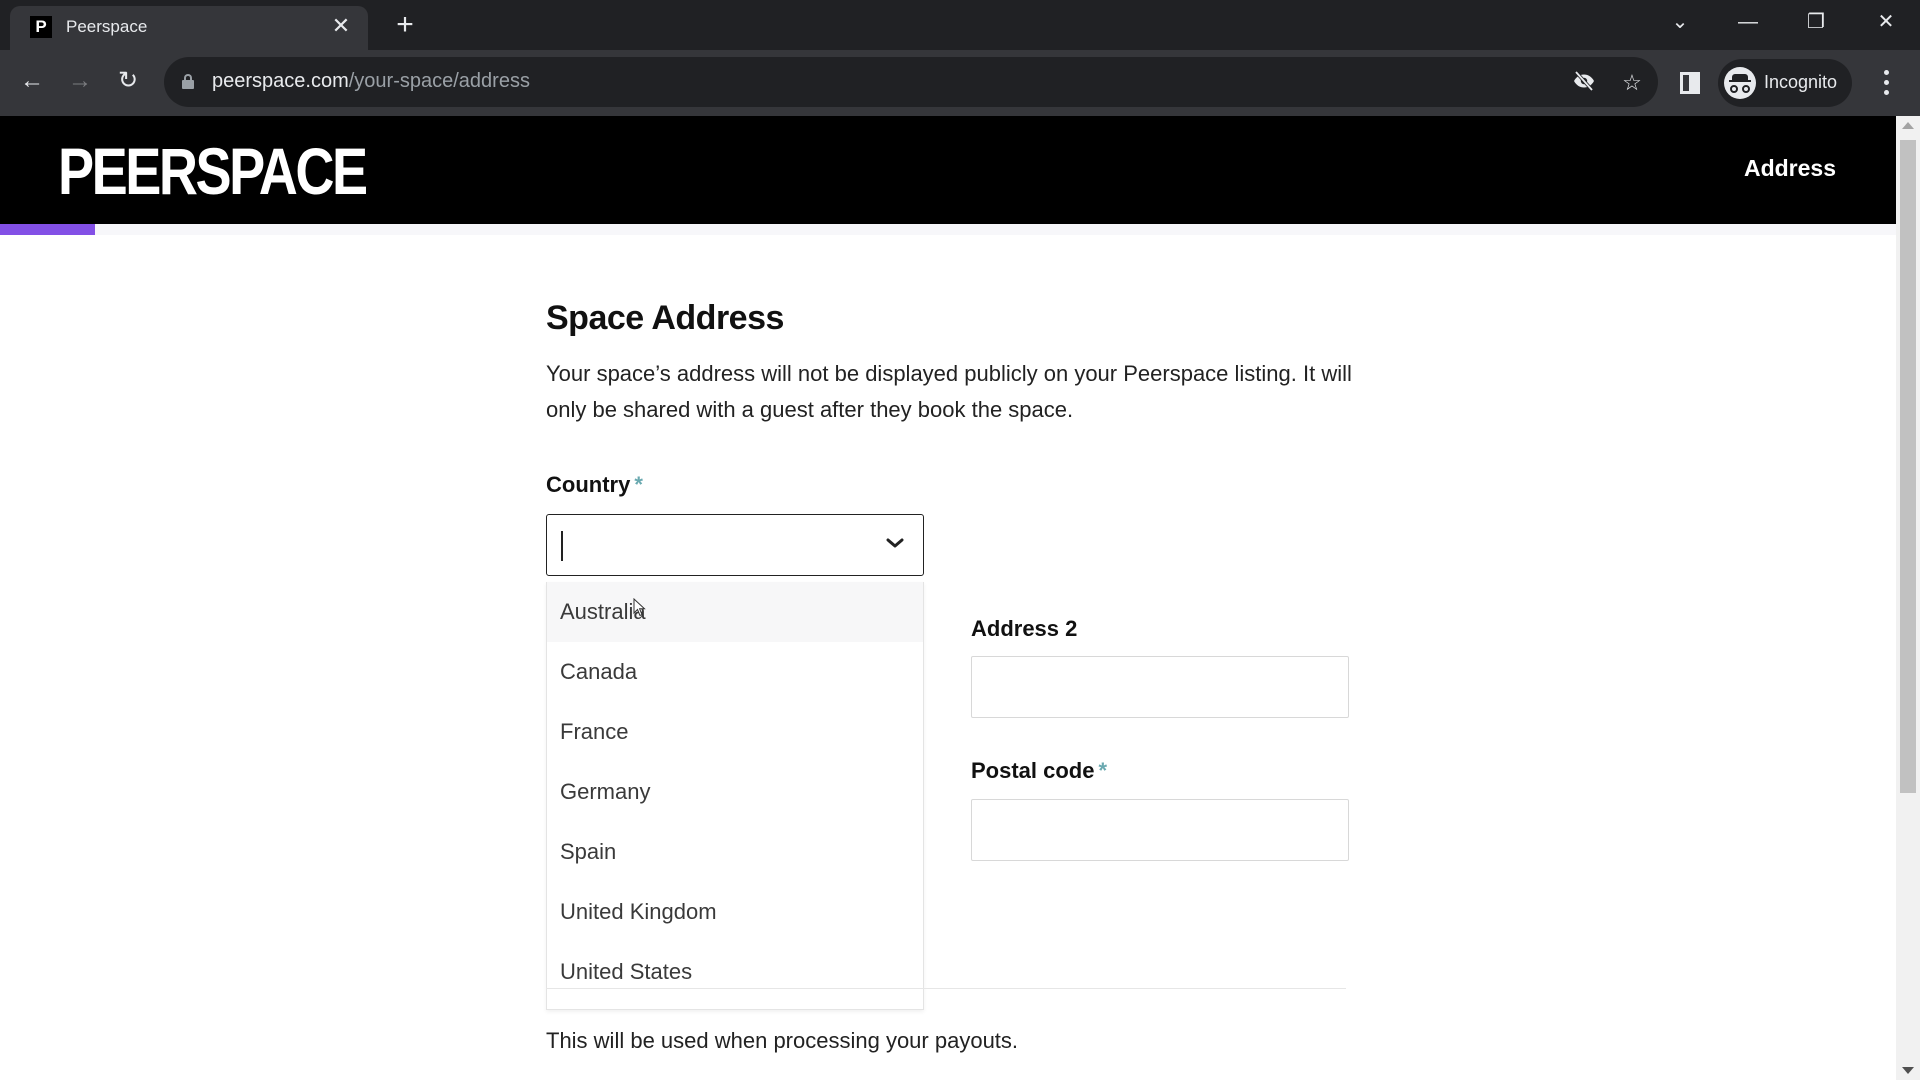 The height and width of the screenshot is (1080, 1920). I want to click on chevron-down-icon, so click(895, 543).